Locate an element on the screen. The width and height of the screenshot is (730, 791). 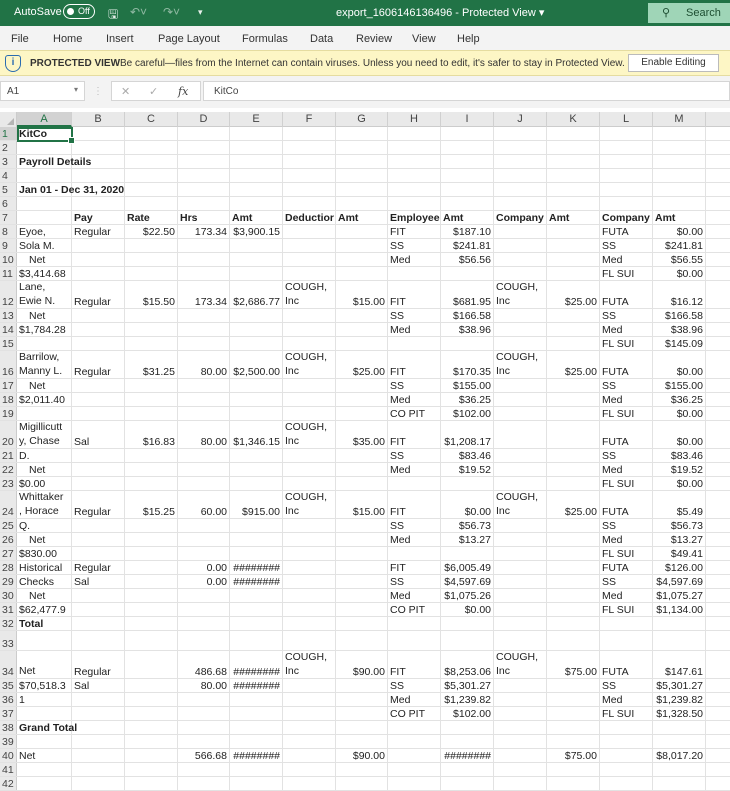
cell-b9 is located at coordinates (98, 245).